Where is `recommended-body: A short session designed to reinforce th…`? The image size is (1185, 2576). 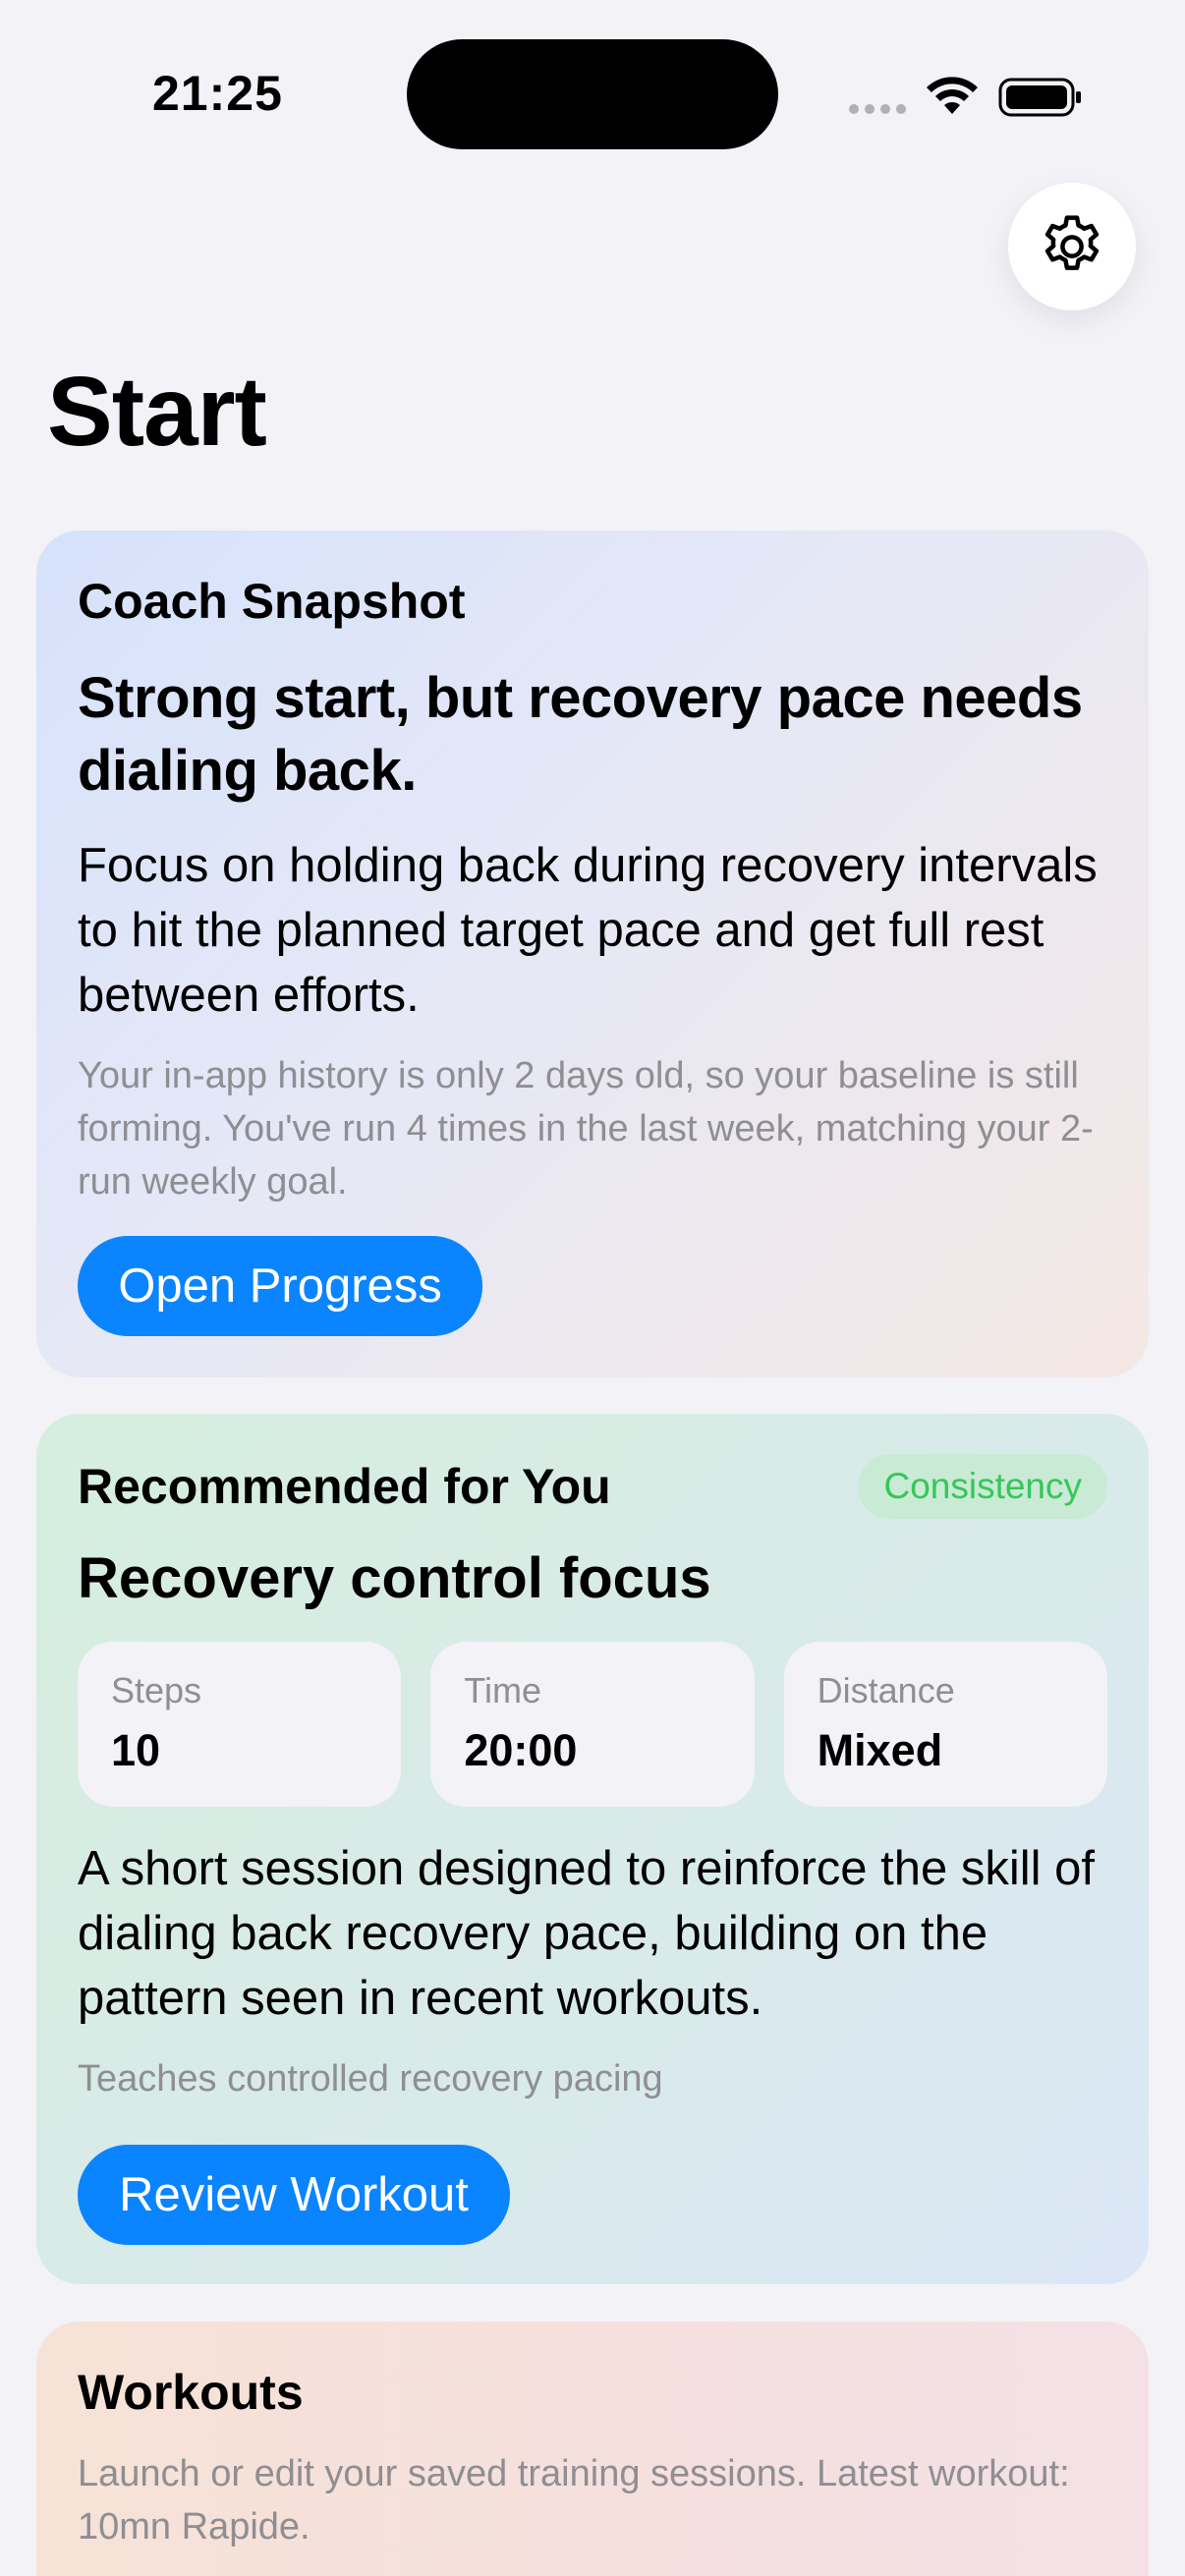
recommended-body: A short session designed to reinforce th… is located at coordinates (587, 1933).